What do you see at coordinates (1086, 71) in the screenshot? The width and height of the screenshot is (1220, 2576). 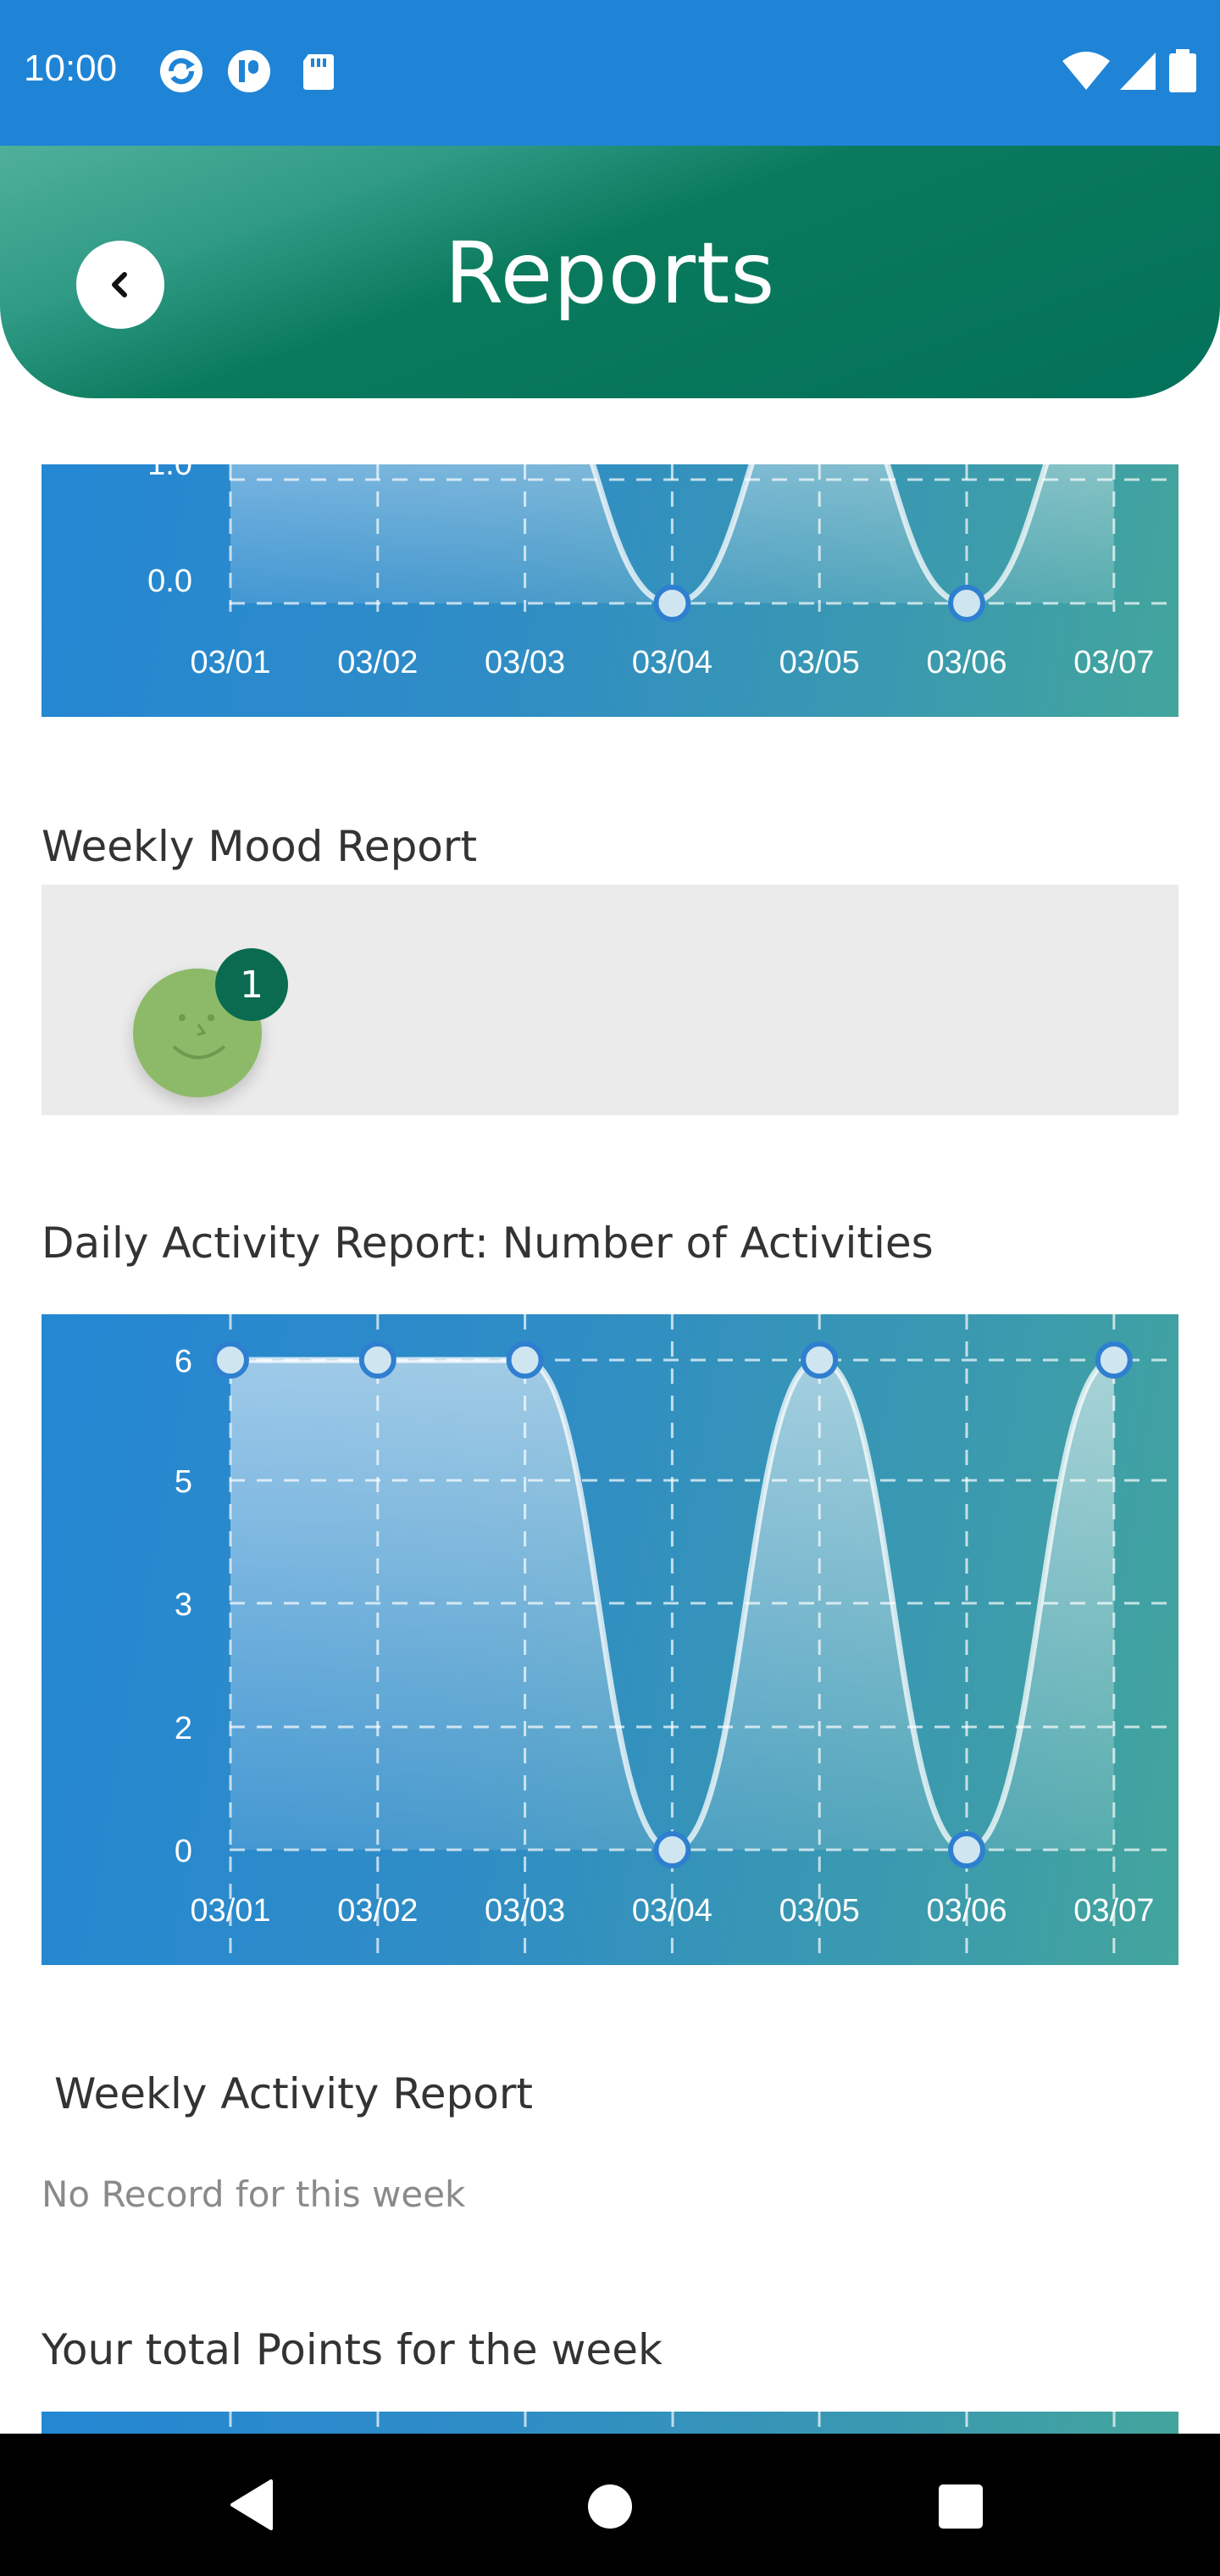 I see `wifi-icon` at bounding box center [1086, 71].